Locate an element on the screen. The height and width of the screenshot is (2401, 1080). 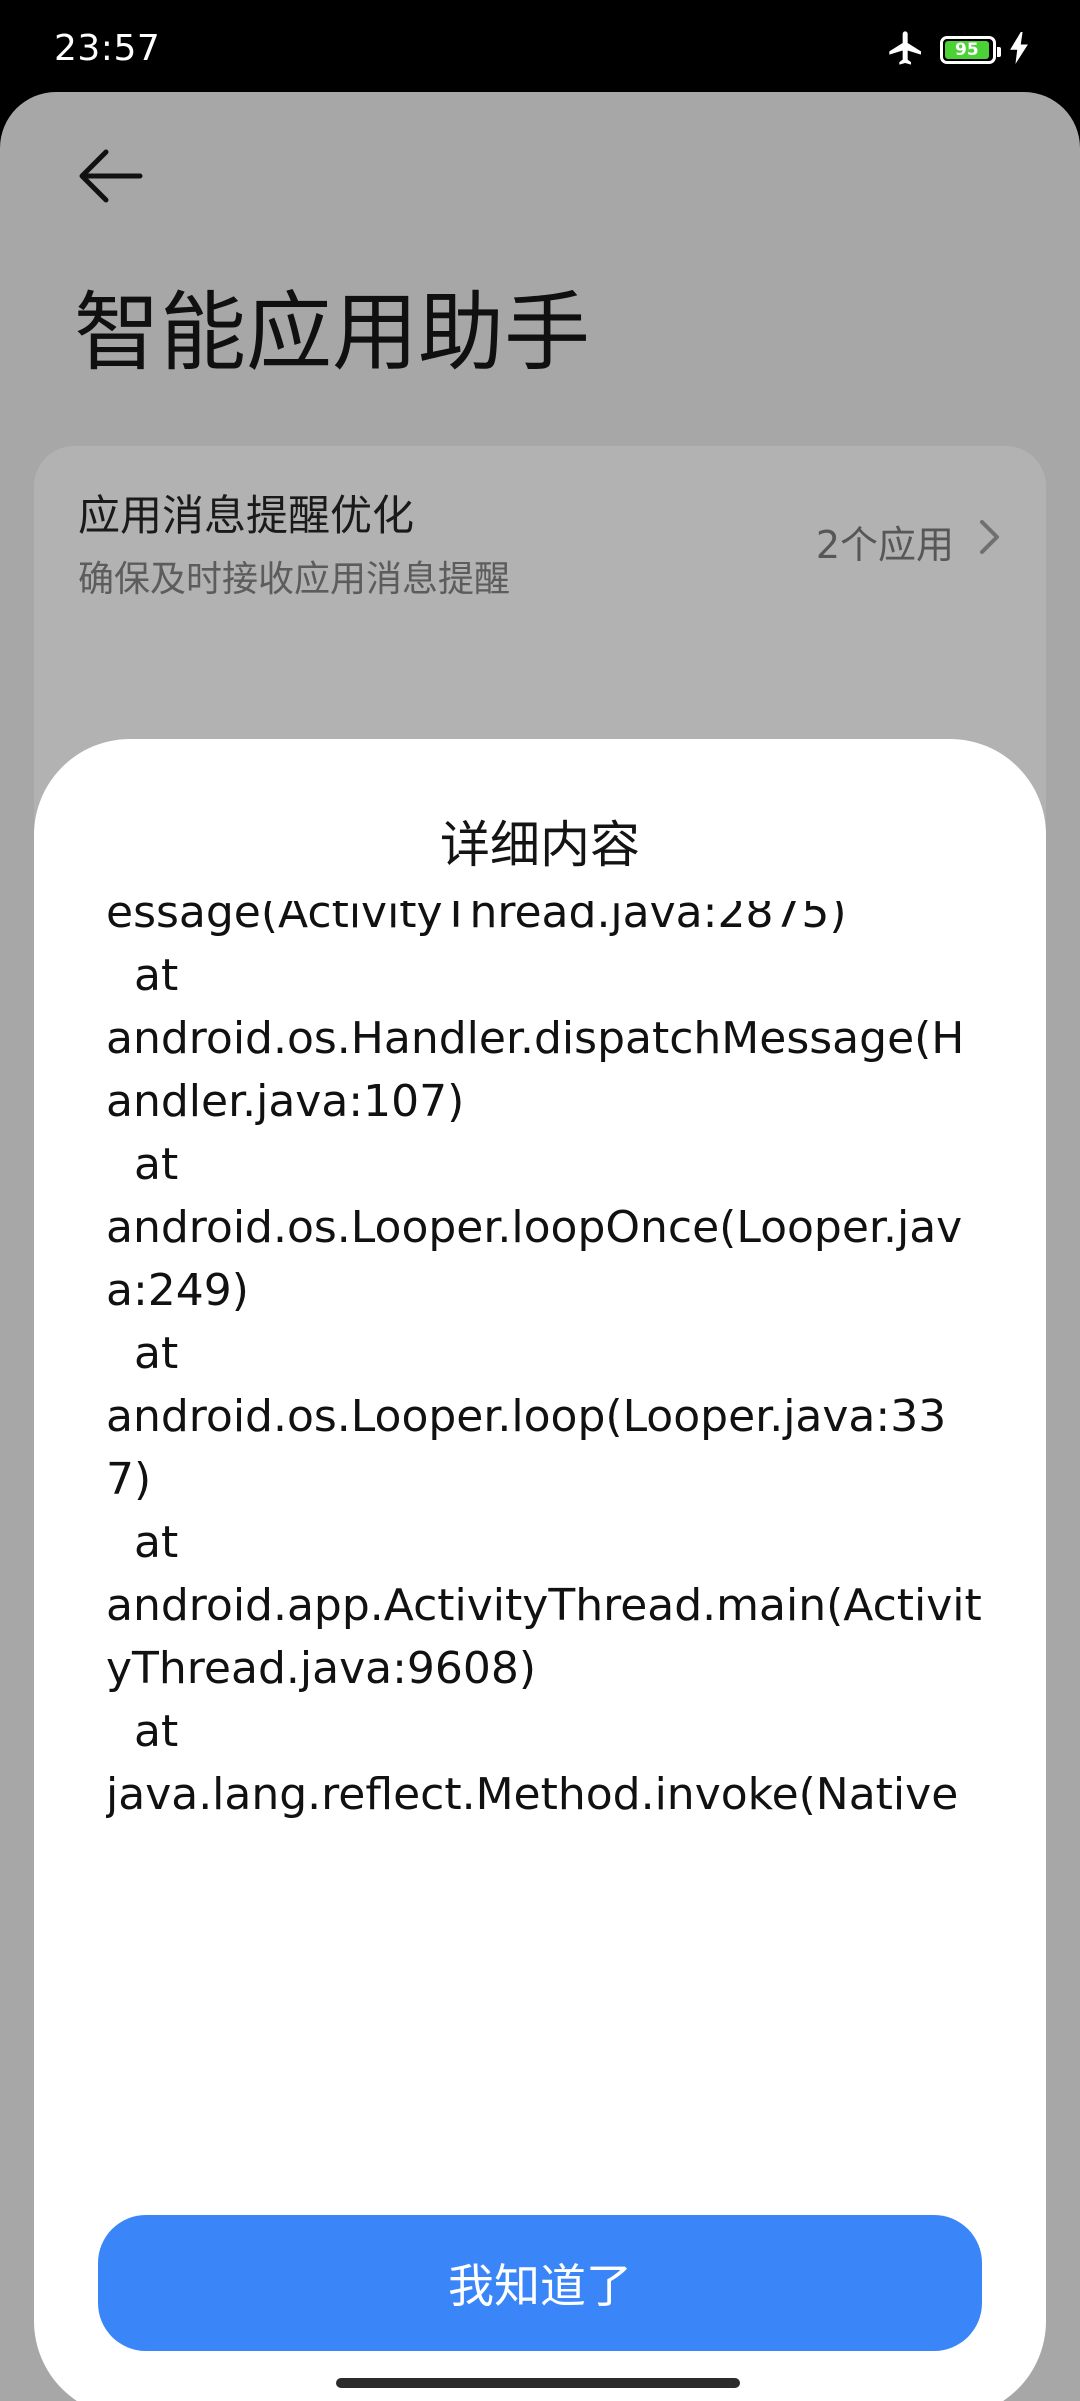
battery-percent: 95 is located at coordinates (967, 50).